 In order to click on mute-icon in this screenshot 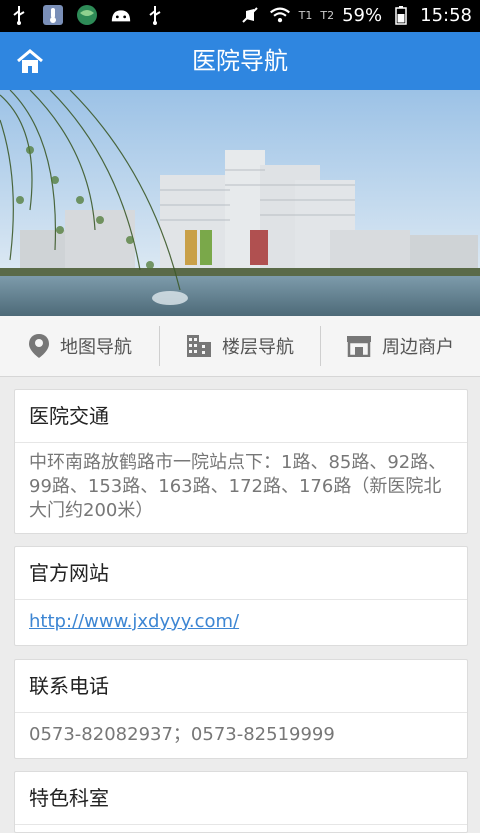, I will do `click(250, 15)`.